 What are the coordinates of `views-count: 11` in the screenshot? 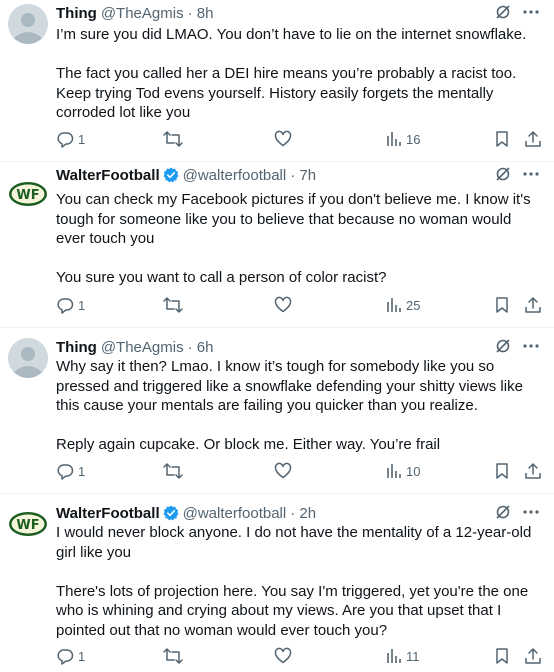 It's located at (413, 656).